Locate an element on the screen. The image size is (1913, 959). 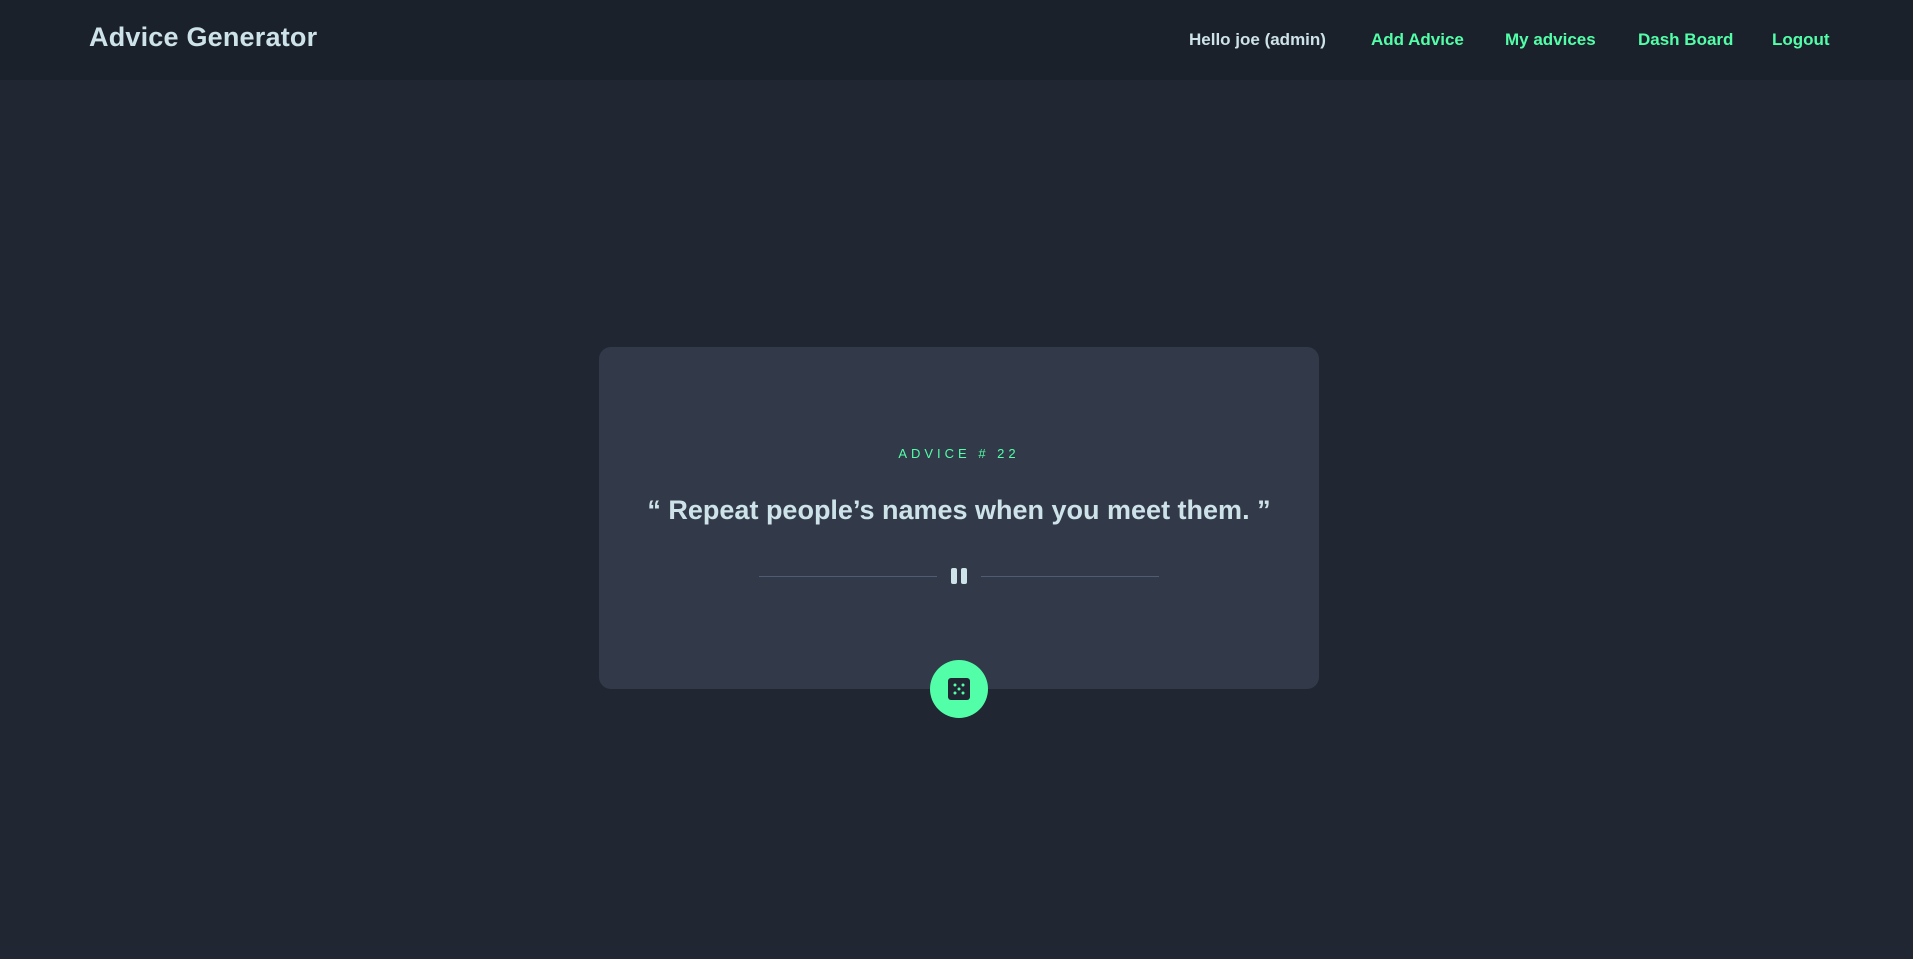
pattern-divider is located at coordinates (959, 576).